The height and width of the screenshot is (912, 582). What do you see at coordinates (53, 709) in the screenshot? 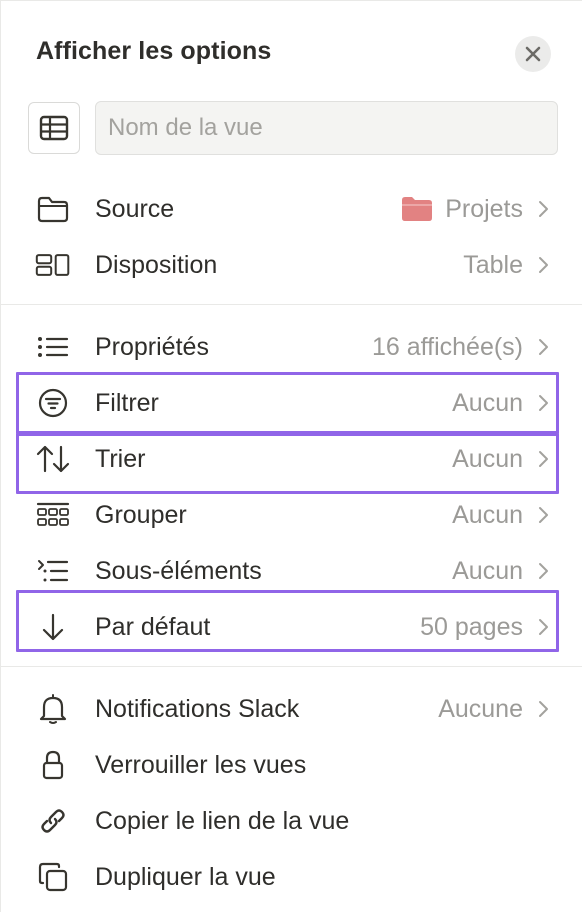
I see `bell-icon` at bounding box center [53, 709].